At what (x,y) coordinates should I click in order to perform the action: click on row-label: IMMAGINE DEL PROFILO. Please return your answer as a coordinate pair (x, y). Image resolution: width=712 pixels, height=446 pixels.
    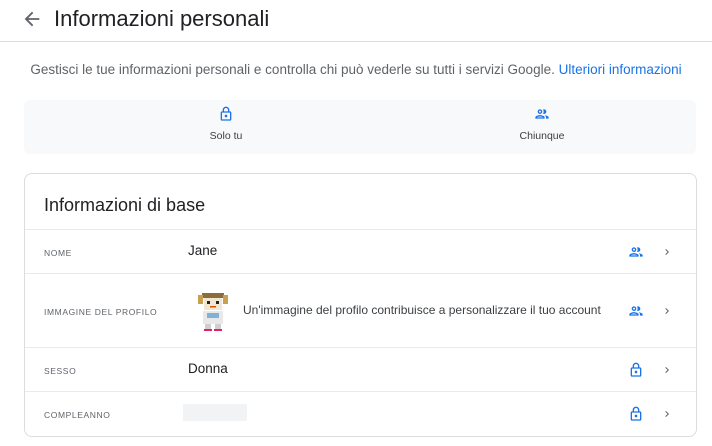
    Looking at the image, I should click on (101, 312).